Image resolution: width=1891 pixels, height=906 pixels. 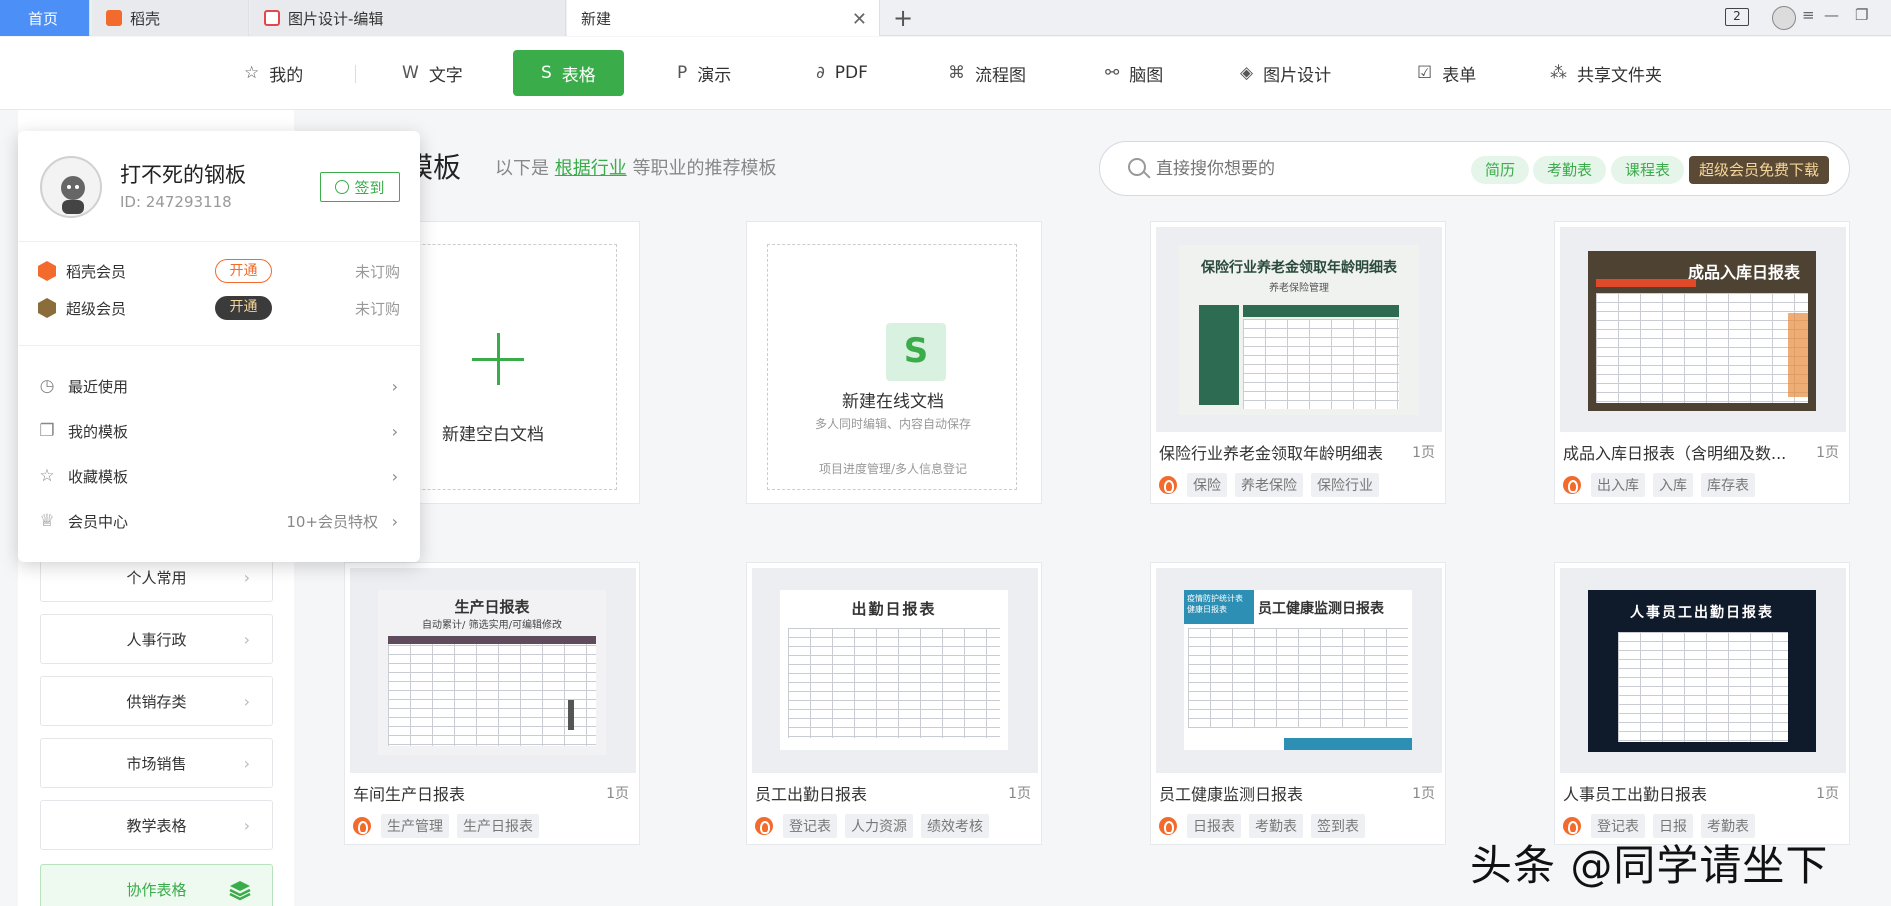 I want to click on sidebar-item-label: 协作表格, so click(x=156, y=889).